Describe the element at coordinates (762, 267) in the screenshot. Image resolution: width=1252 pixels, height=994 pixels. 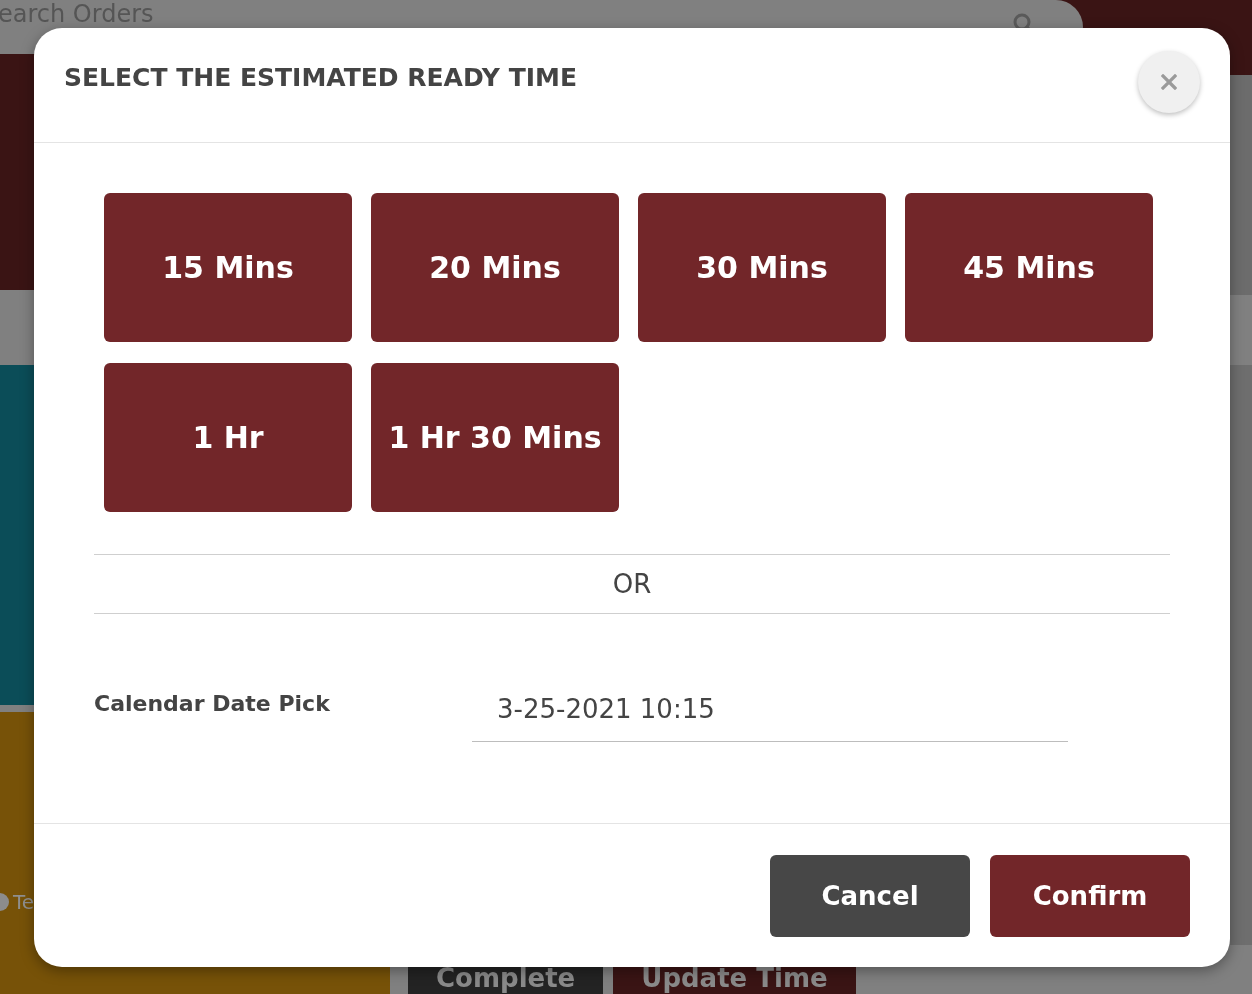
I see `time-option-button: 30 Mins` at that location.